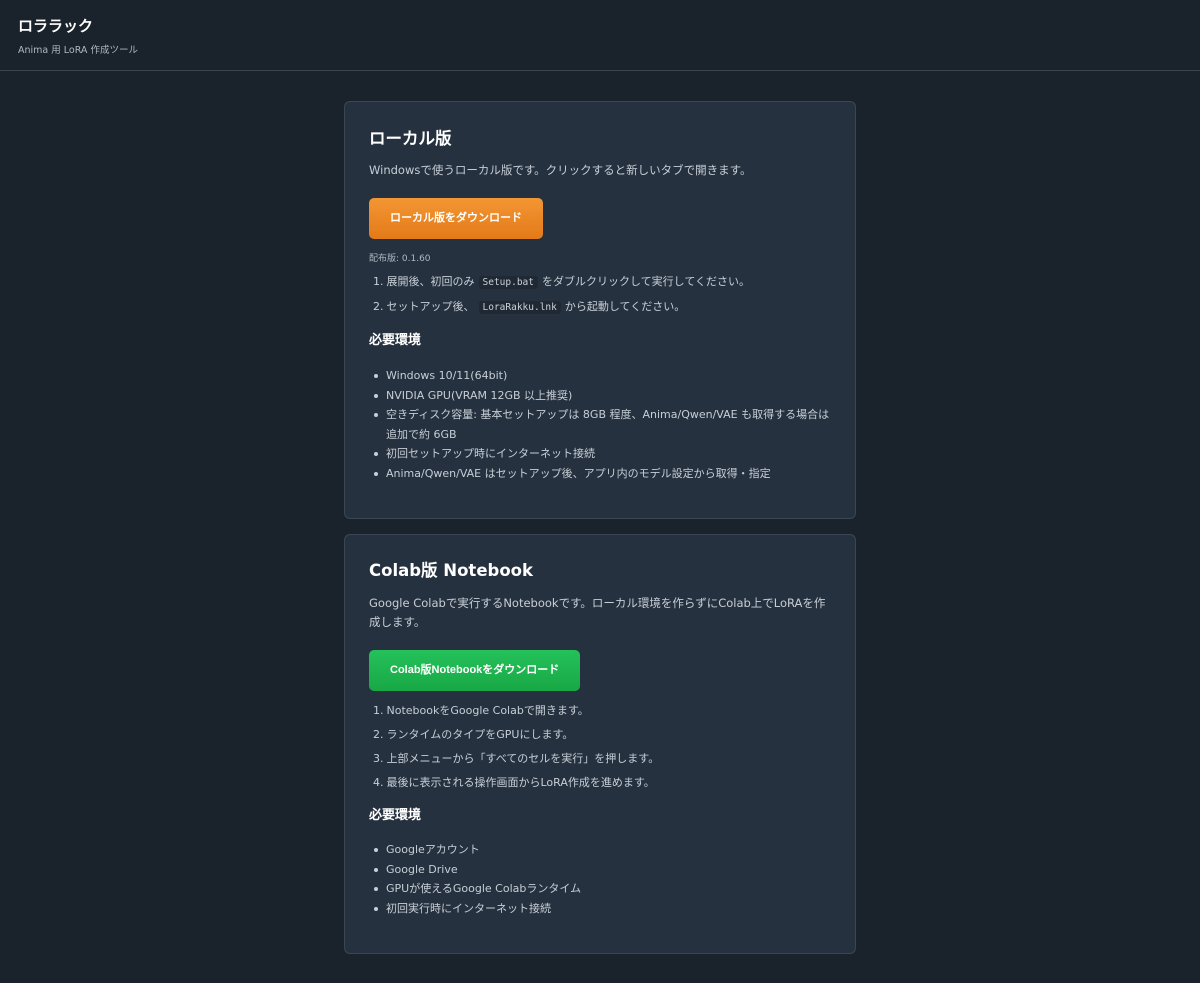  I want to click on requirement-item: GPUが使えるGoogle Colabランタイム, so click(600, 889).